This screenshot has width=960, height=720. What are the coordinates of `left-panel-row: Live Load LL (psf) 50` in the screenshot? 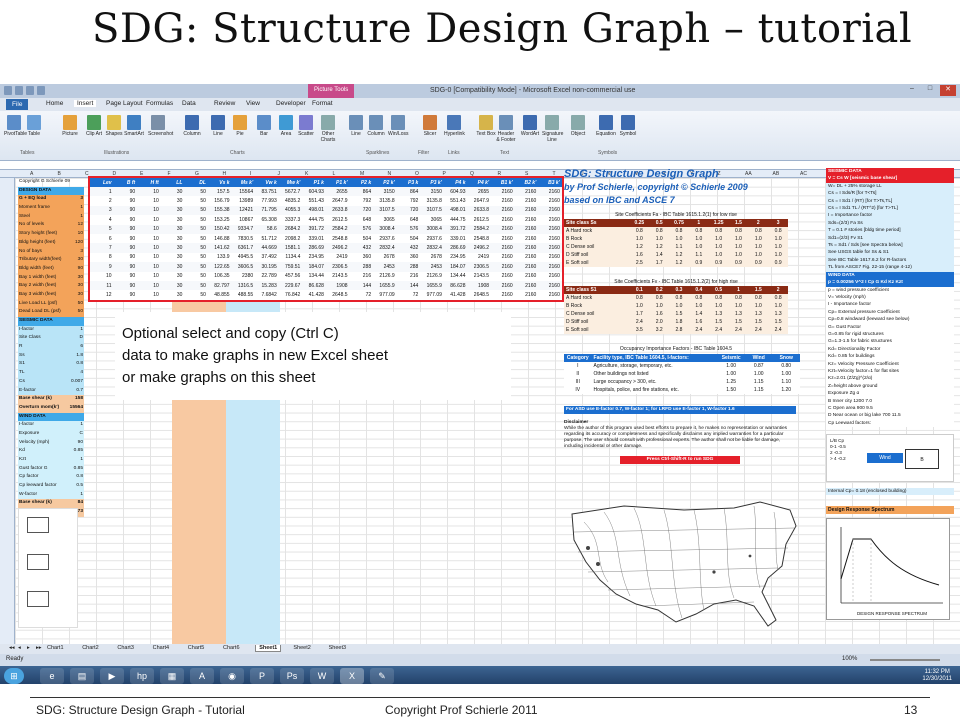 It's located at (51, 304).